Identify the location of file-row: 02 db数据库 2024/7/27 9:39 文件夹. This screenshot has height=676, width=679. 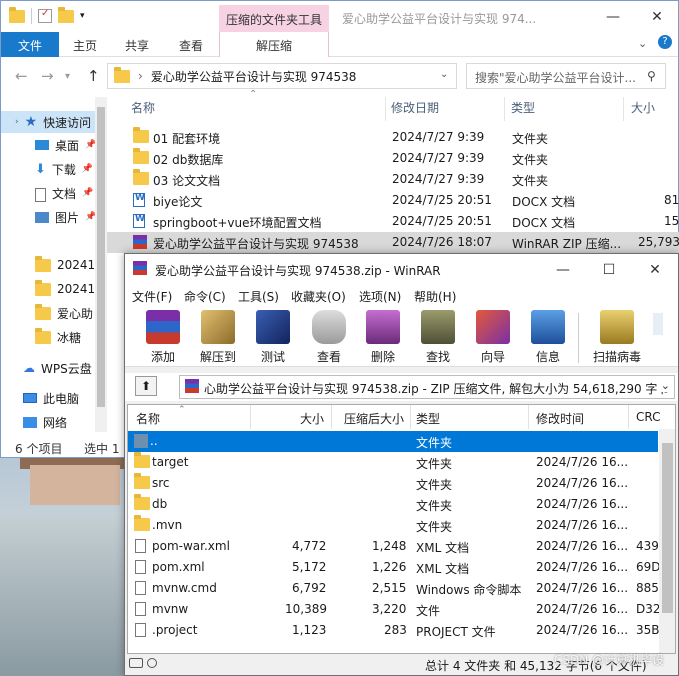
(393, 158).